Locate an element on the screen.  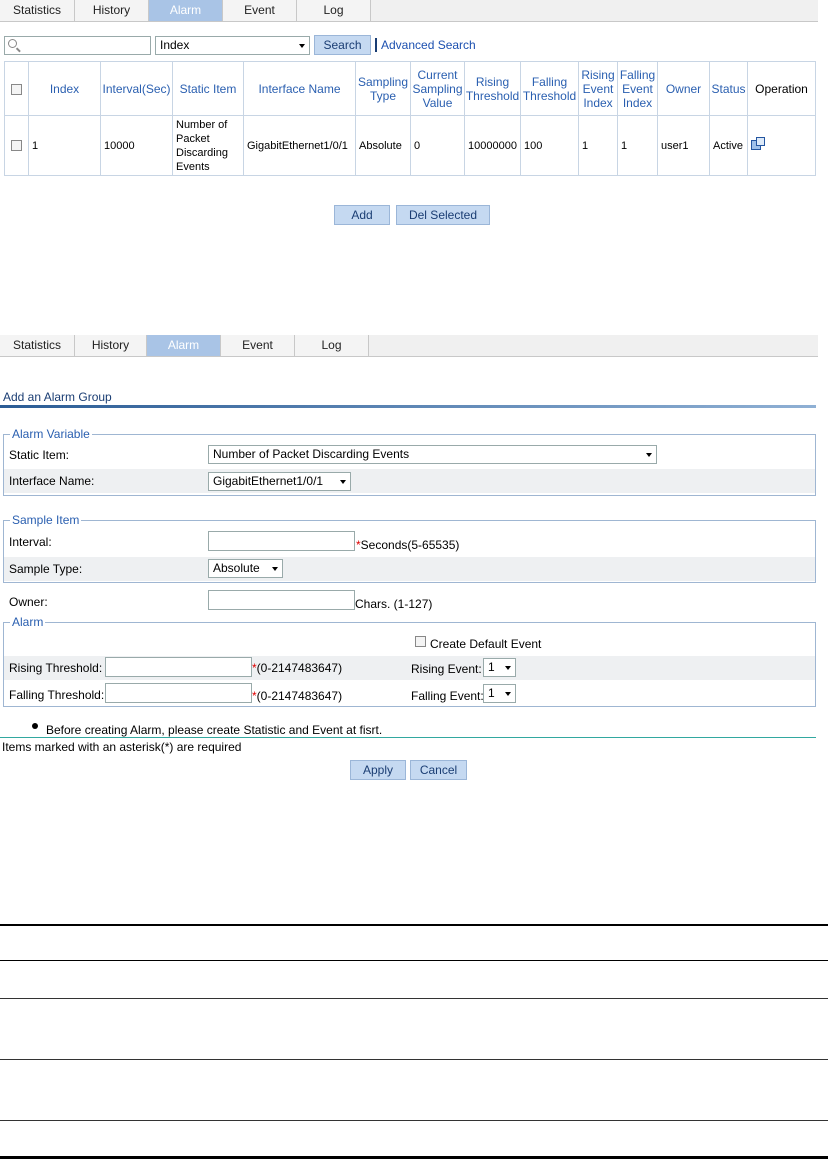
cell-falling-event-index: 1 is located at coordinates (637, 145).